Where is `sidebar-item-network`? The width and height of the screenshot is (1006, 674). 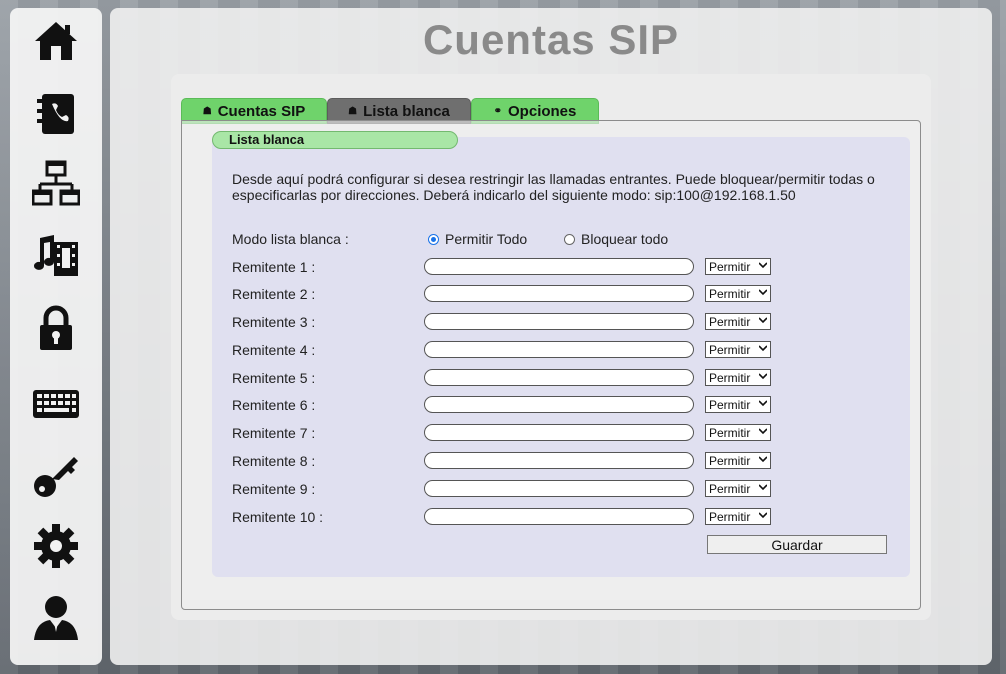
sidebar-item-network is located at coordinates (56, 188).